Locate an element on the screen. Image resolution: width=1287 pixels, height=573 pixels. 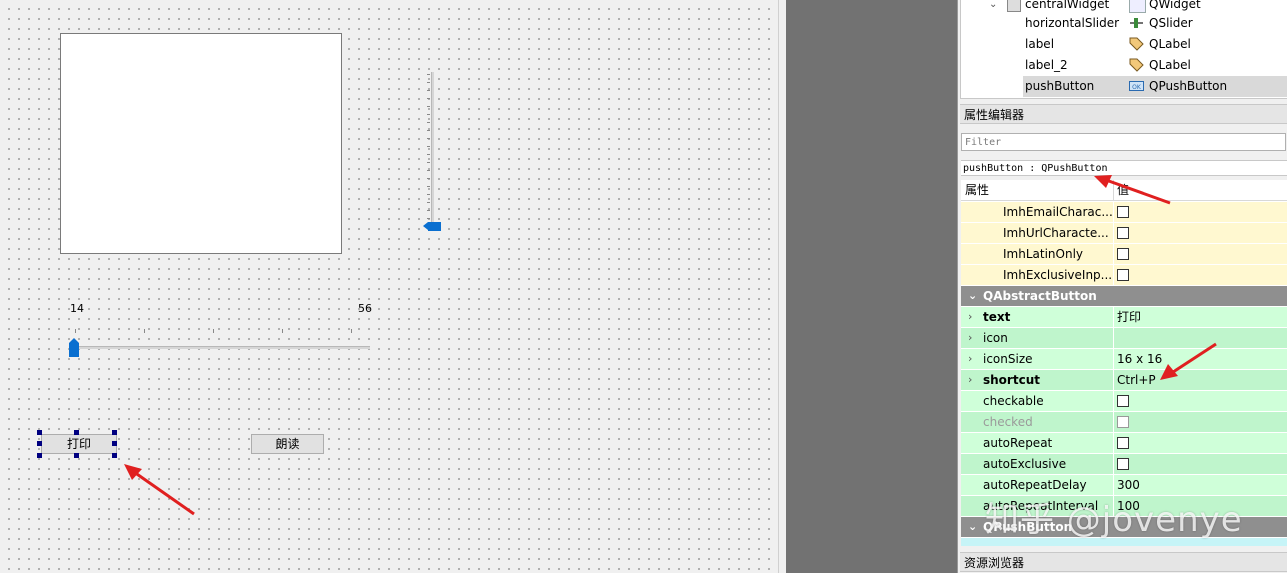
label-widget is located at coordinates (201, 143).